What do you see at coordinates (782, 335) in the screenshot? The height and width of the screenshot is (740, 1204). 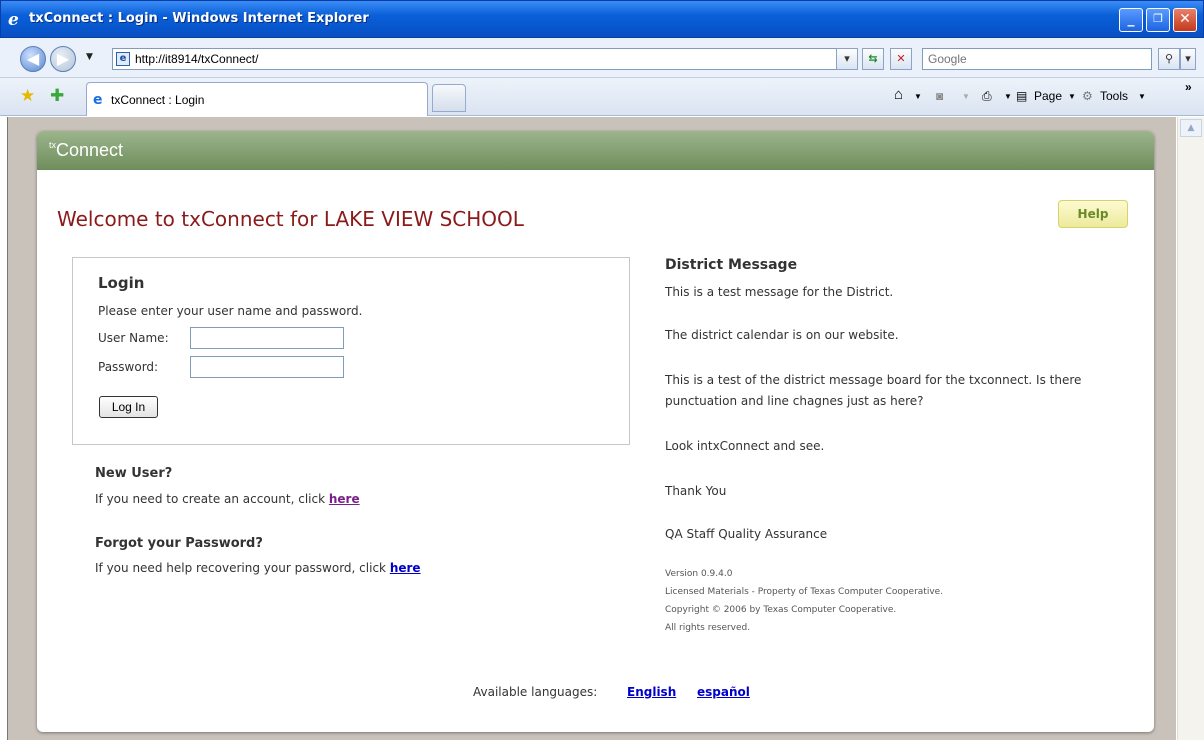 I see `district-message-line: The district calendar is on our website.` at bounding box center [782, 335].